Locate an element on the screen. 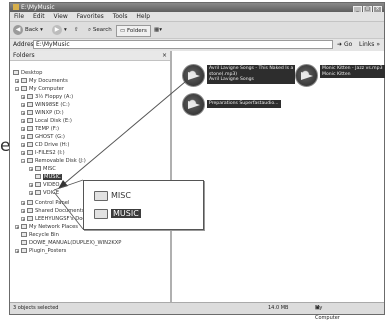  tree-item-voice: + VOICE is located at coordinates (44, 193).